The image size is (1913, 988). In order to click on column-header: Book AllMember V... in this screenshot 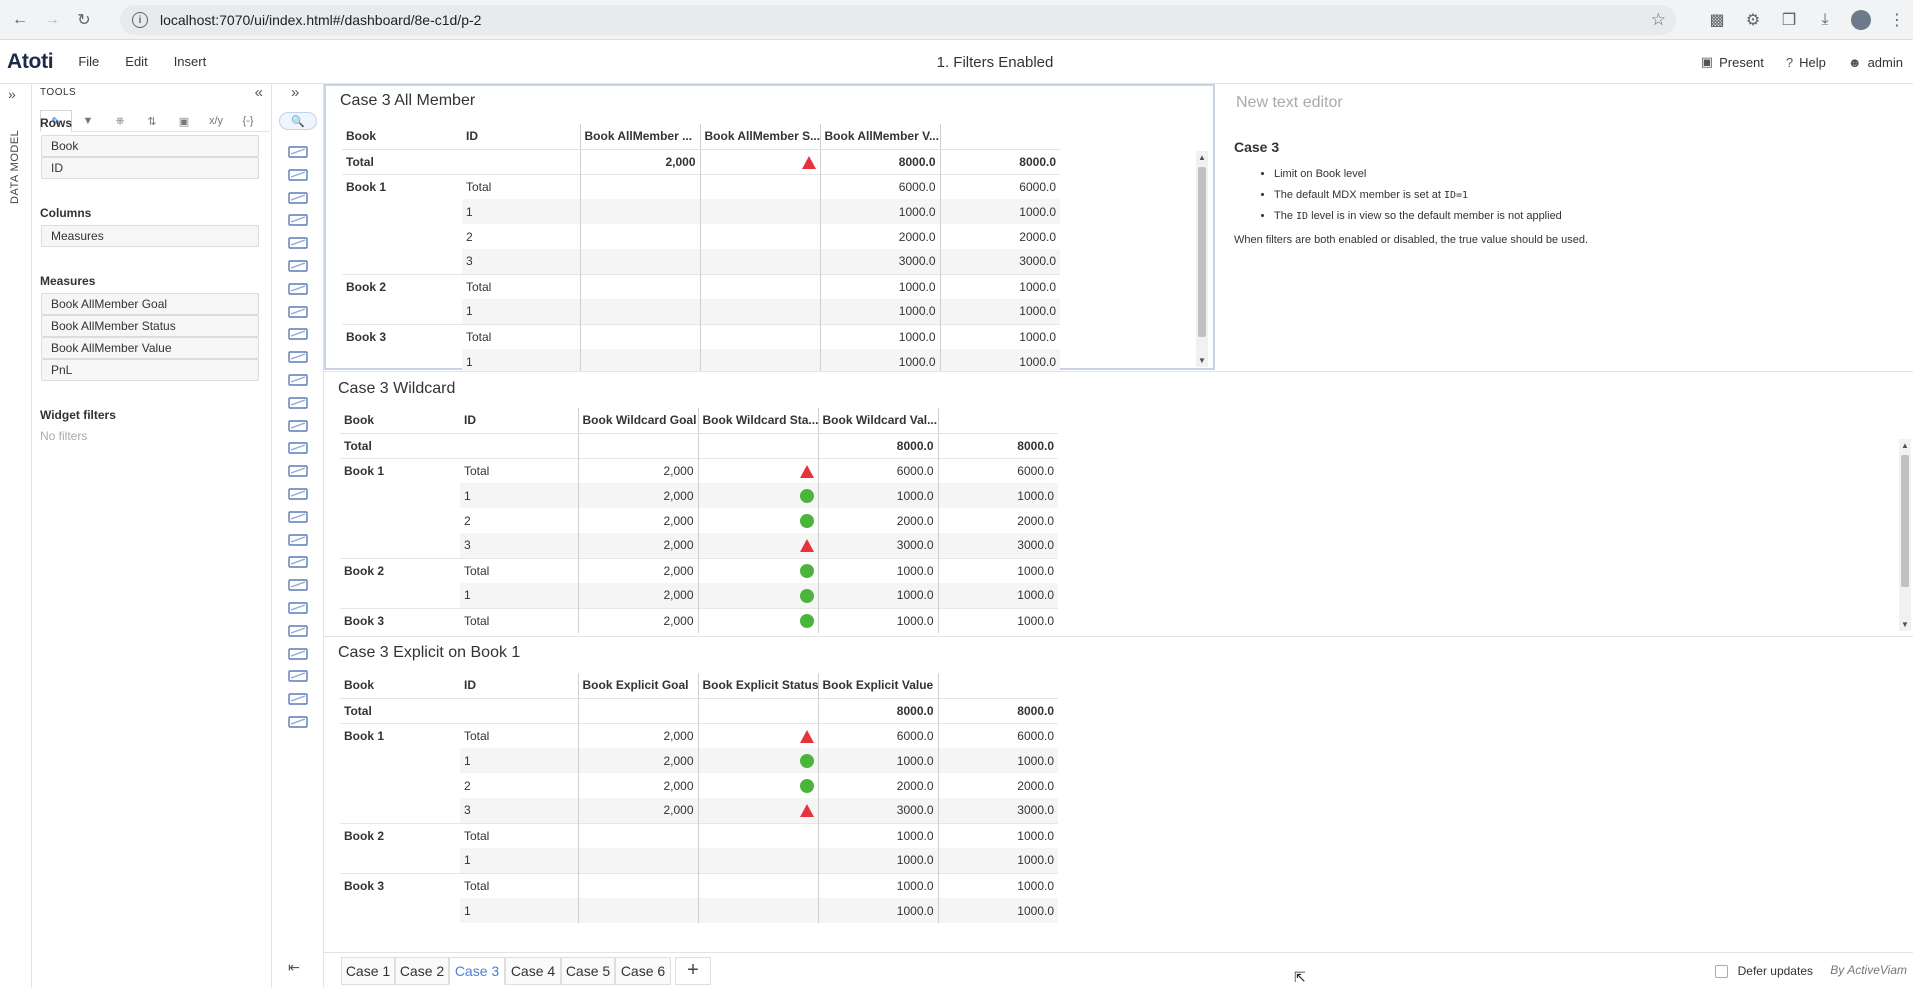, I will do `click(879, 137)`.